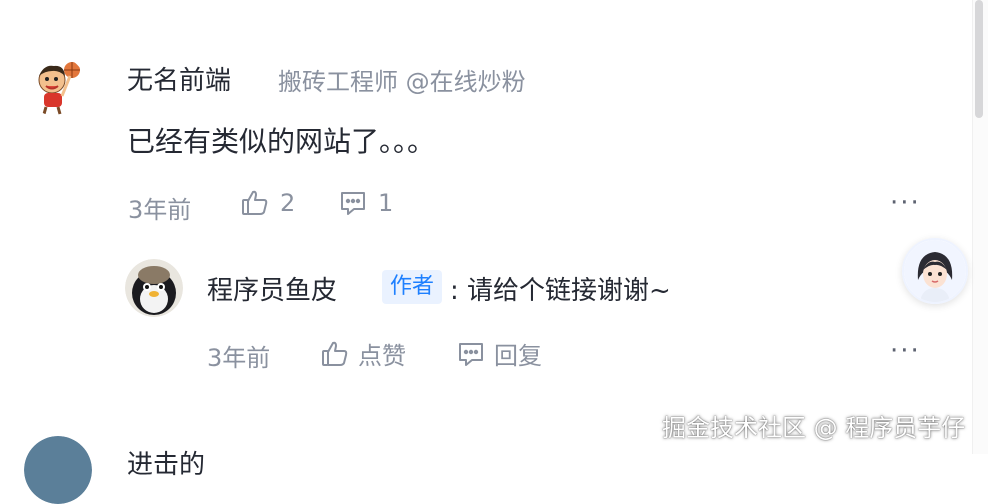 The height and width of the screenshot is (504, 988). I want to click on like-button: 2, so click(267, 203).